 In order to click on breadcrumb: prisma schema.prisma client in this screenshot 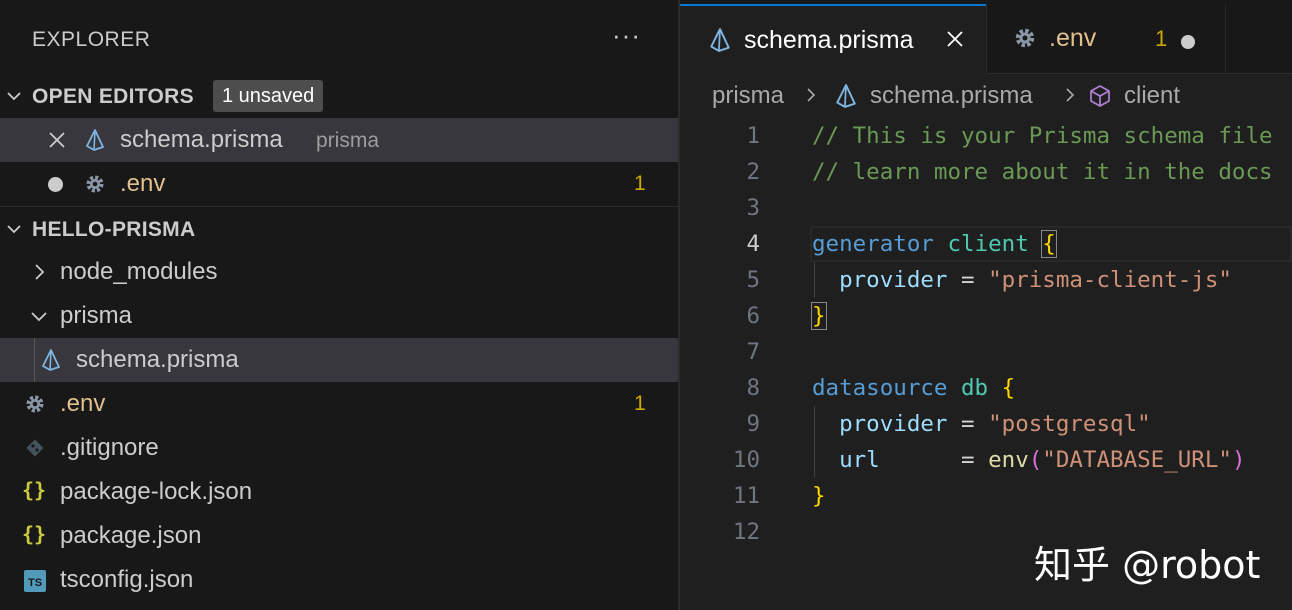, I will do `click(986, 96)`.